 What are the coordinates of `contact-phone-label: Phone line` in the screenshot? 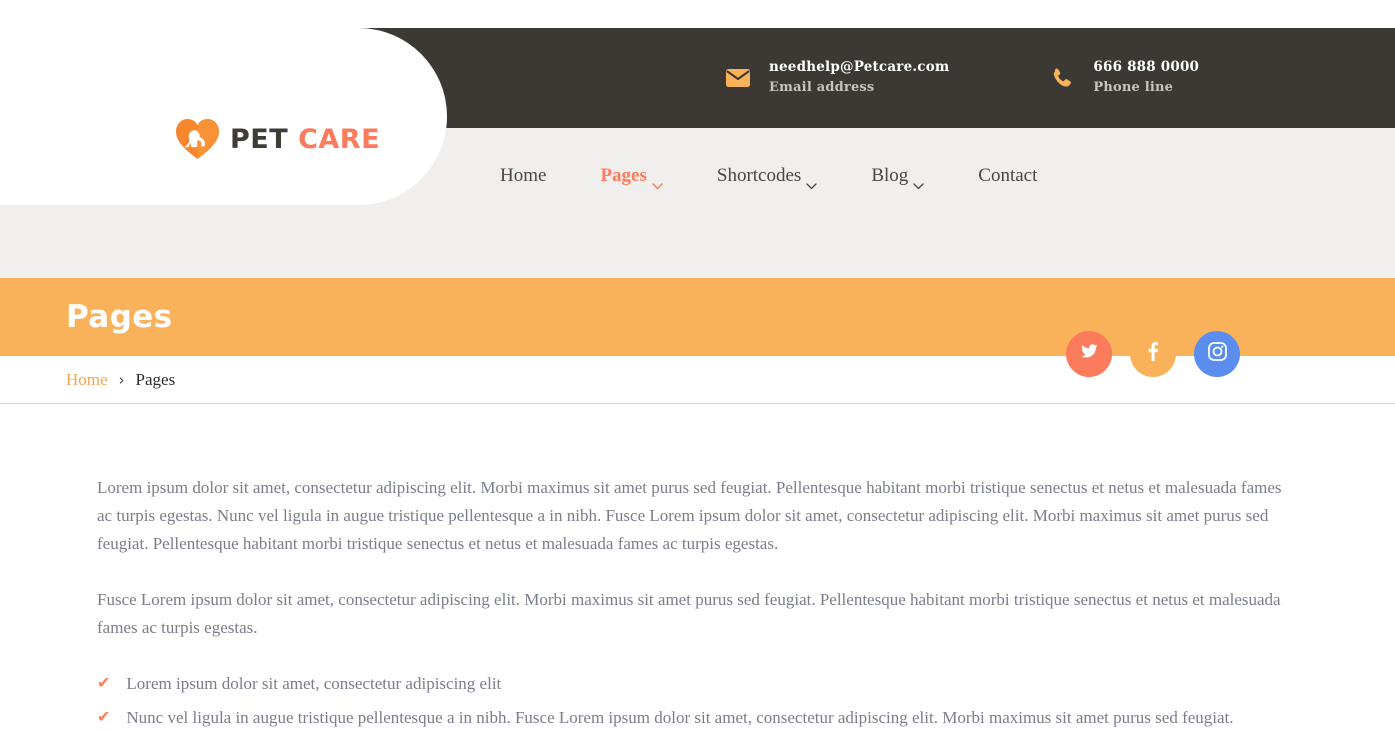 It's located at (1133, 88).